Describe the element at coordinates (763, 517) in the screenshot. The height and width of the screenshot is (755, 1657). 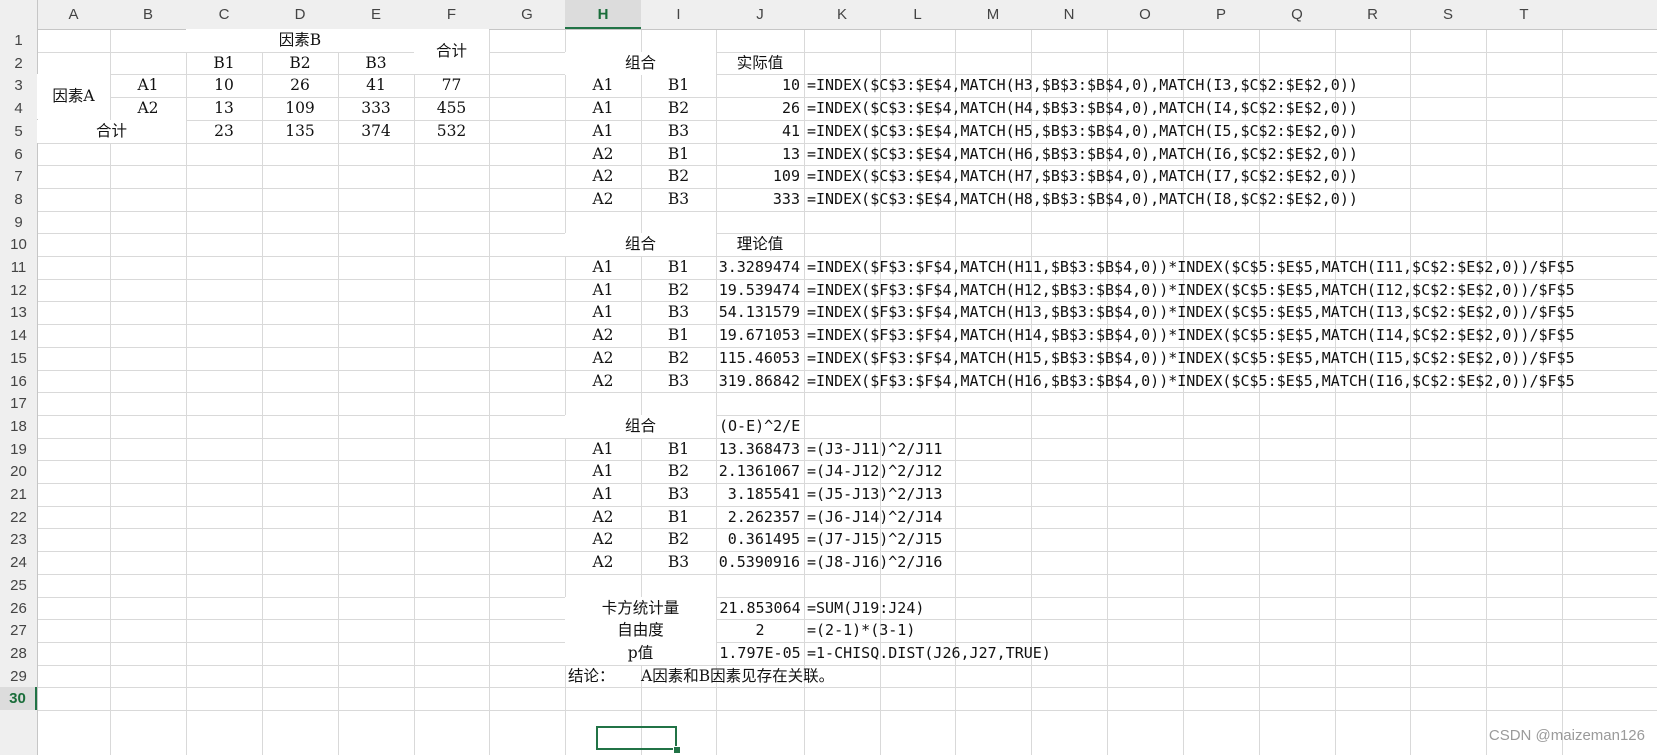
I see `chisq-term-value: 2.262357` at that location.